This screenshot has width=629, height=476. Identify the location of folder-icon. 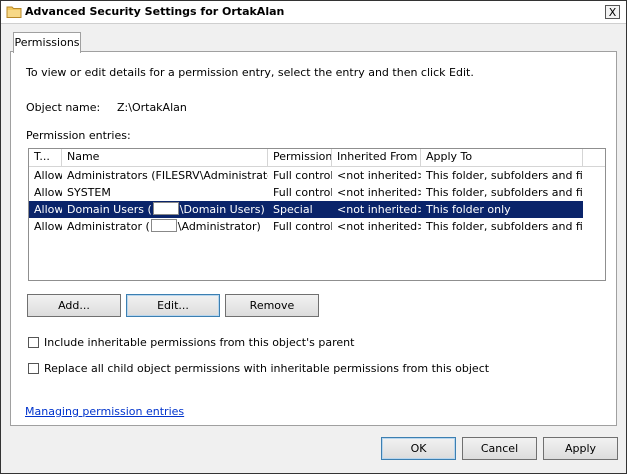
(14, 11).